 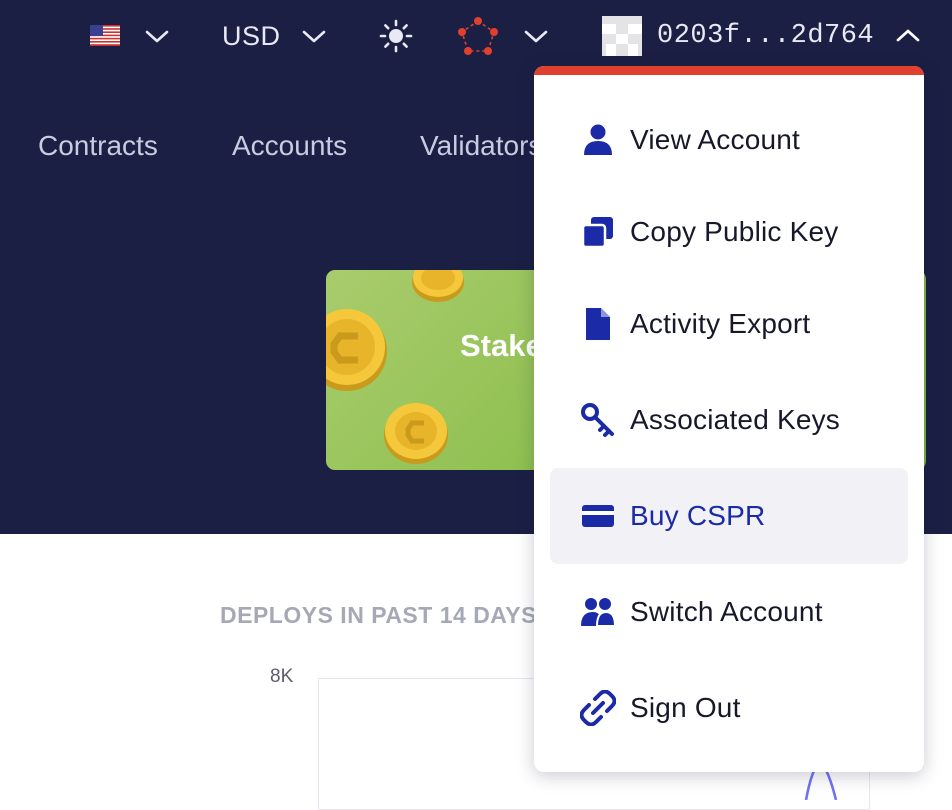 What do you see at coordinates (908, 36) in the screenshot?
I see `chevron-up-icon` at bounding box center [908, 36].